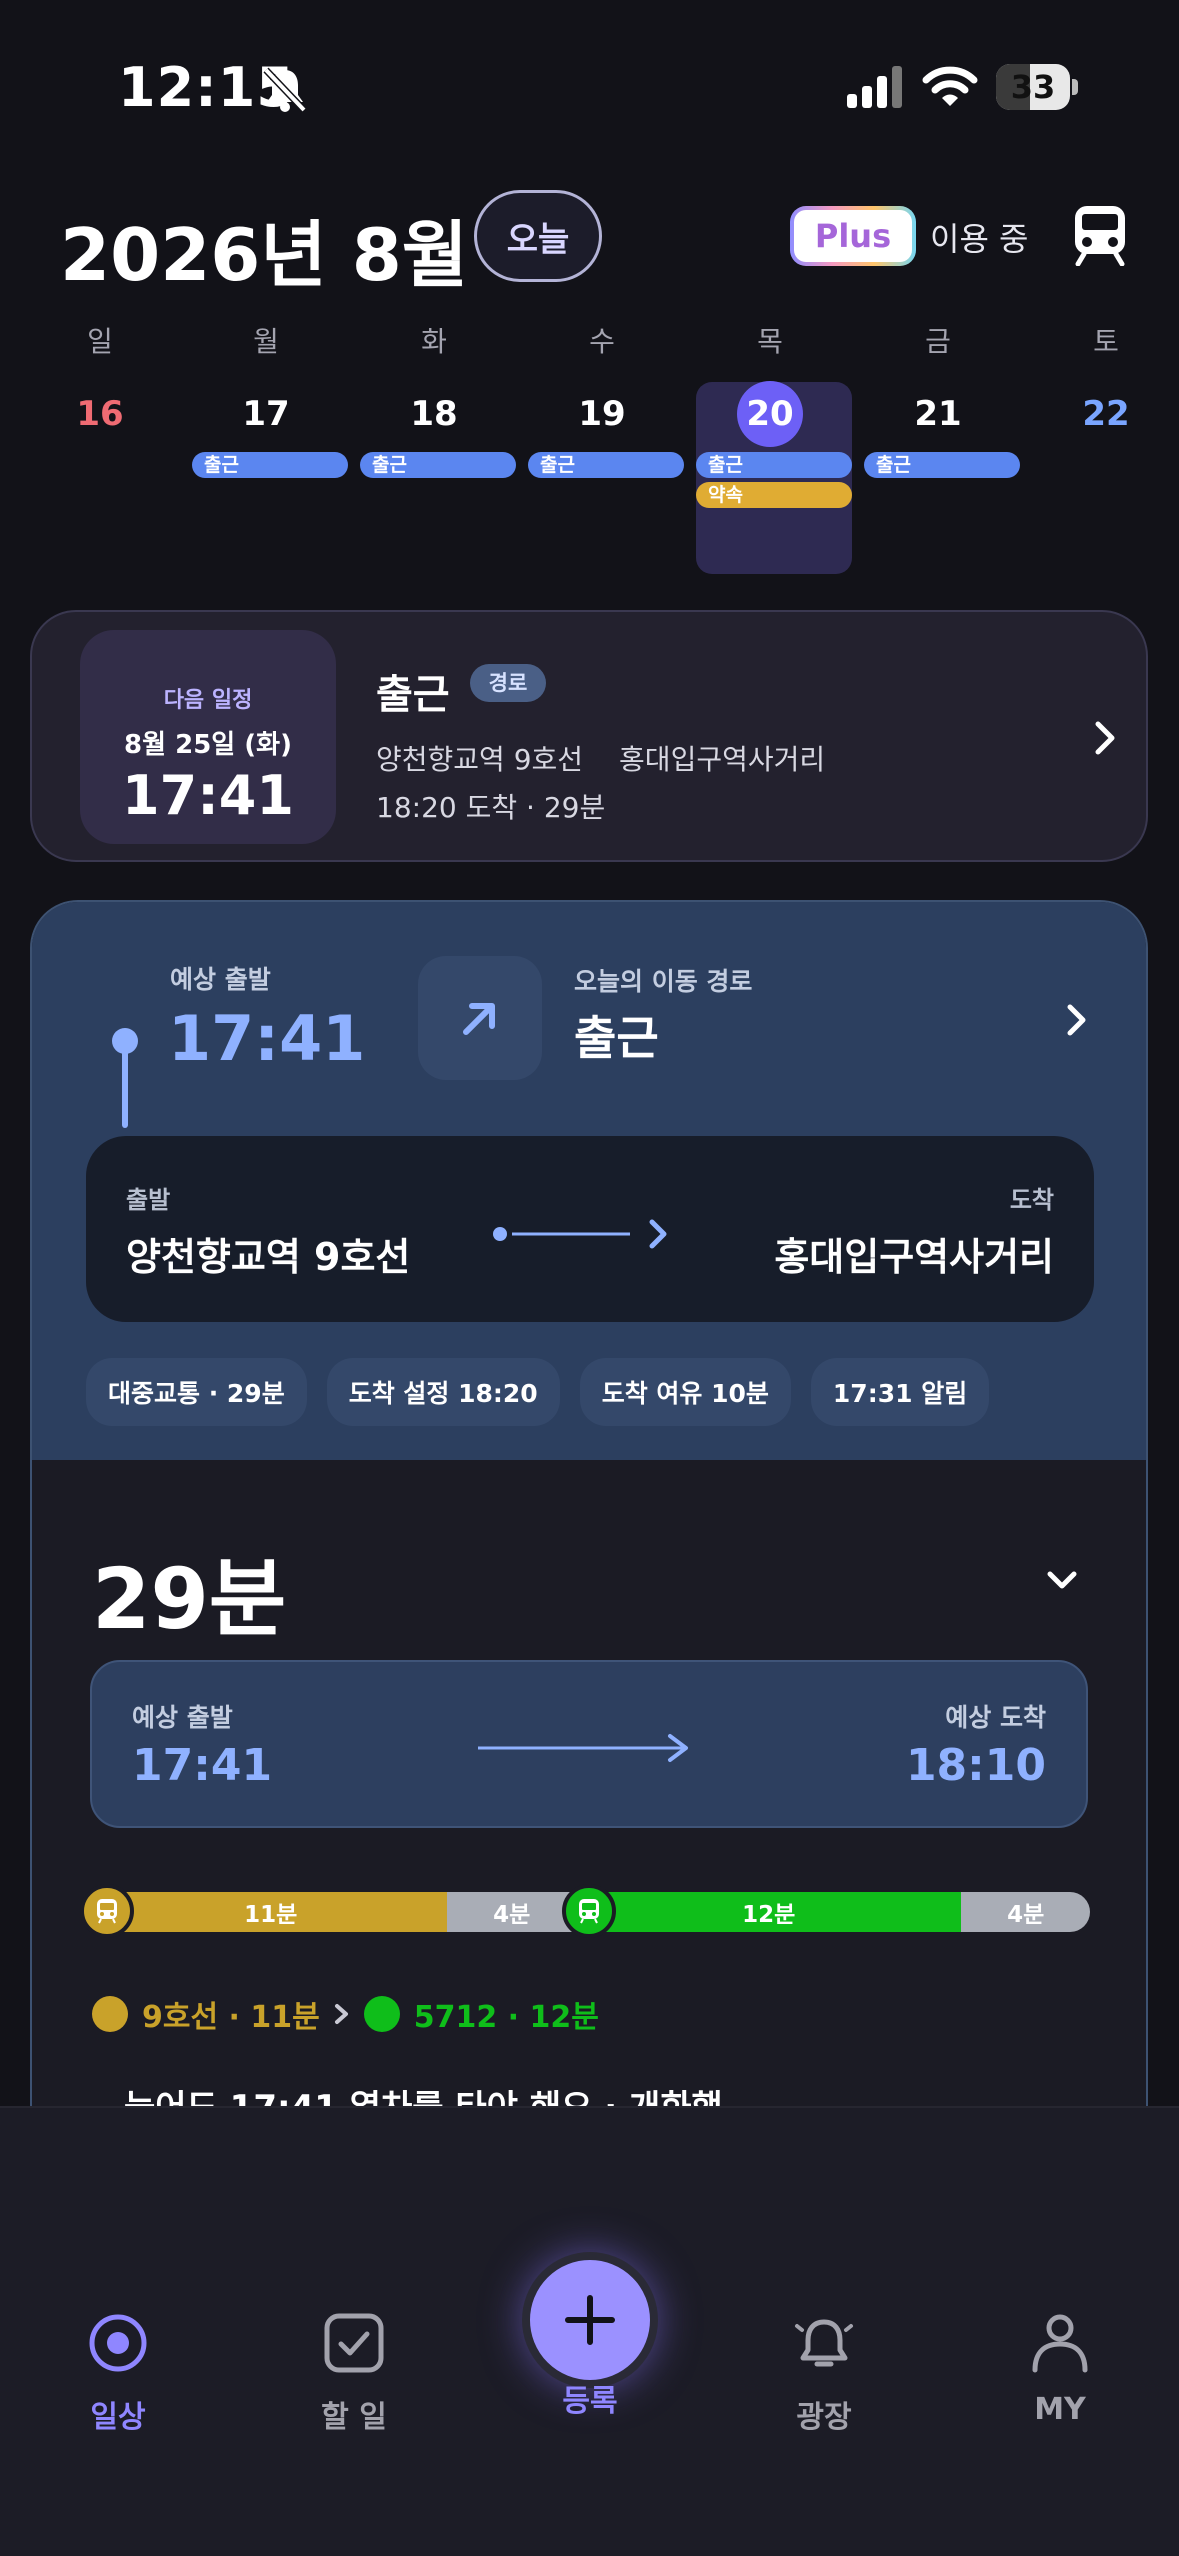  Describe the element at coordinates (938, 341) in the screenshot. I see `weekday-label: 금` at that location.